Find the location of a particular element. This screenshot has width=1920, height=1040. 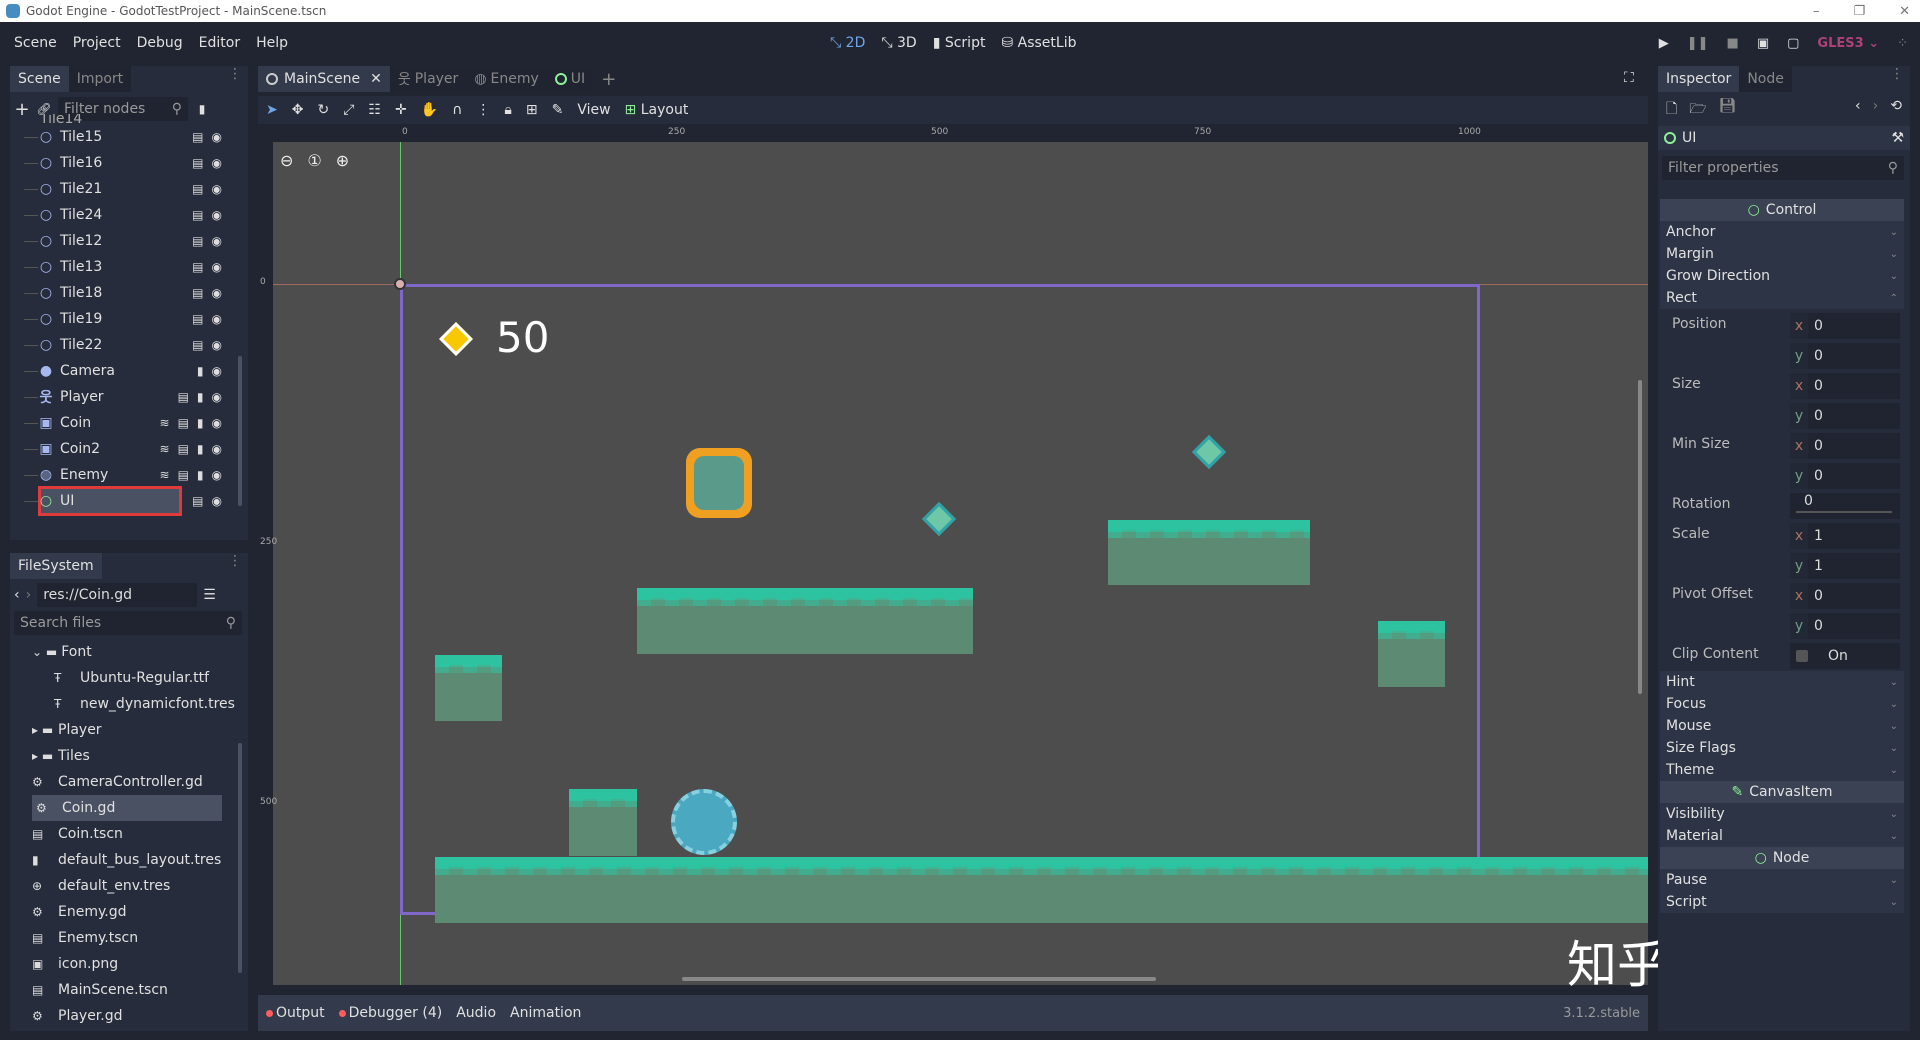

menu-project: Project is located at coordinates (97, 43).